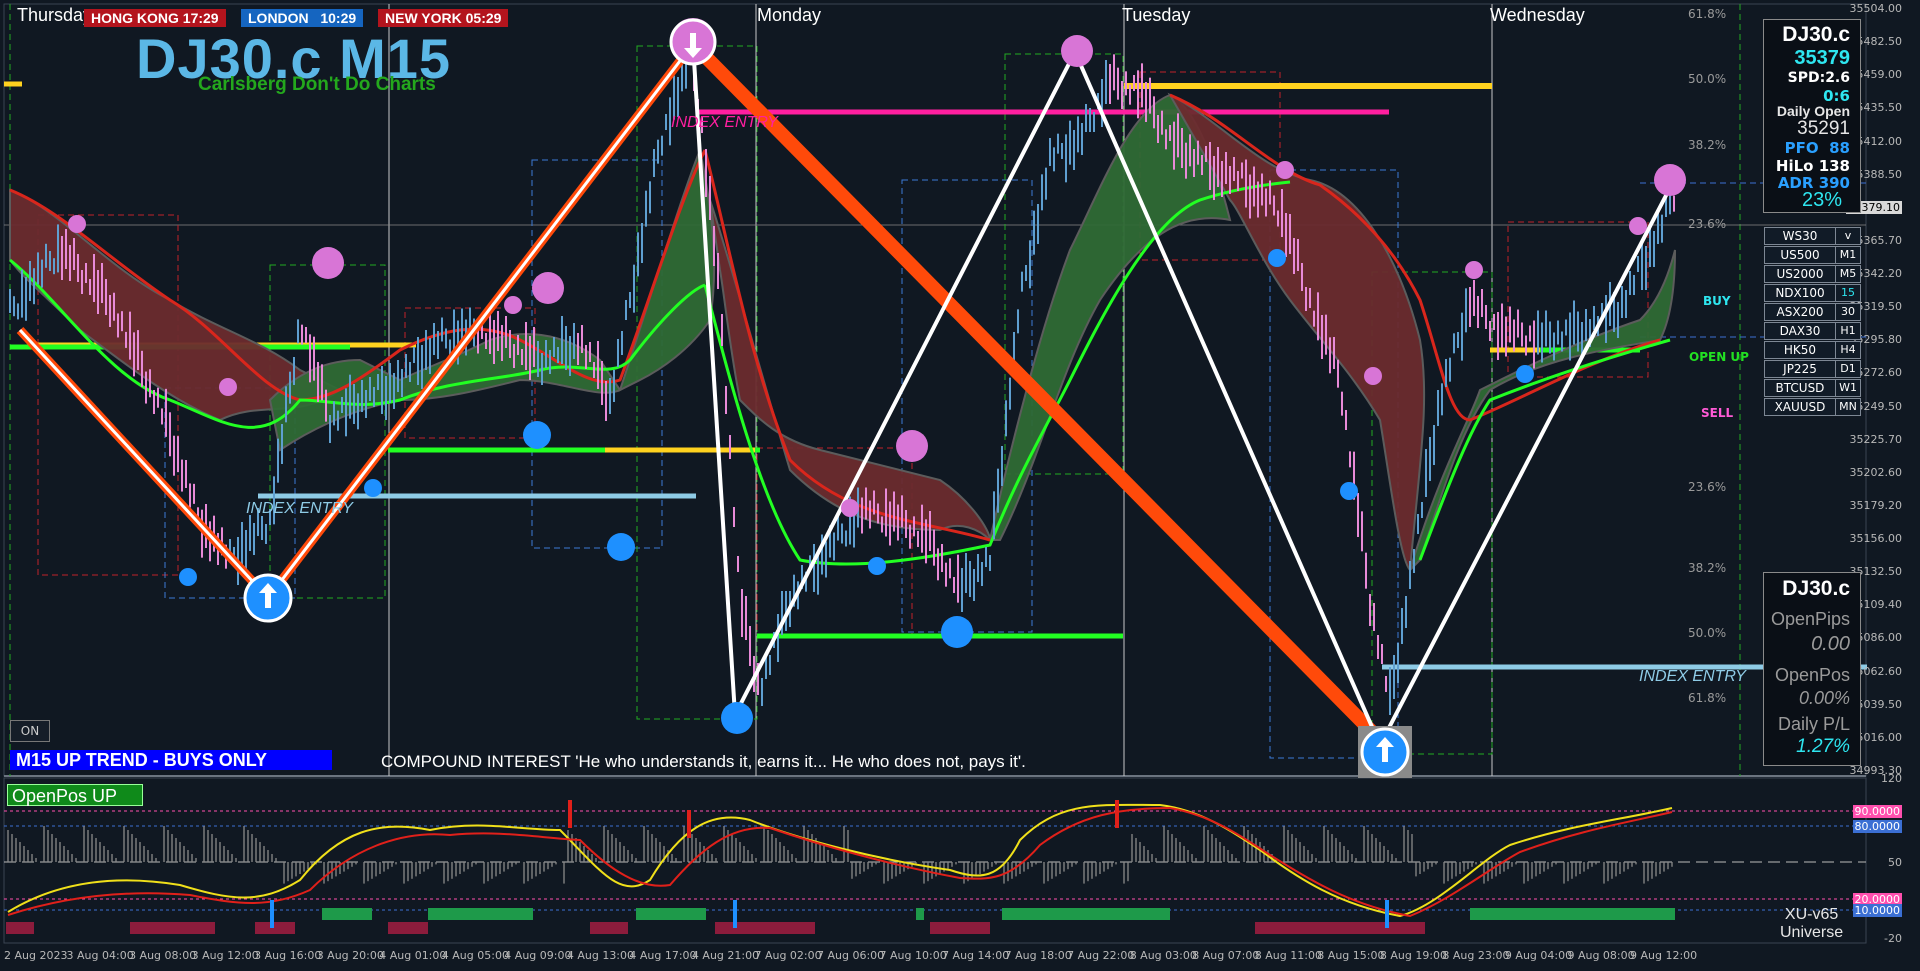  What do you see at coordinates (75, 795) in the screenshot?
I see `openpos-badge: OpenPos UP` at bounding box center [75, 795].